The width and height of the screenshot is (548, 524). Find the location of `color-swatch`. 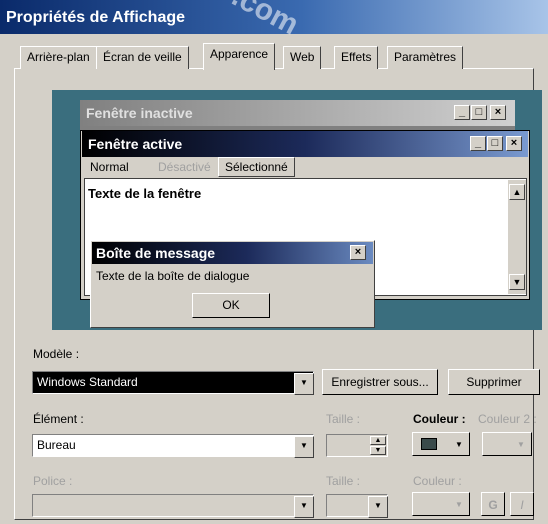

color-swatch is located at coordinates (429, 444).